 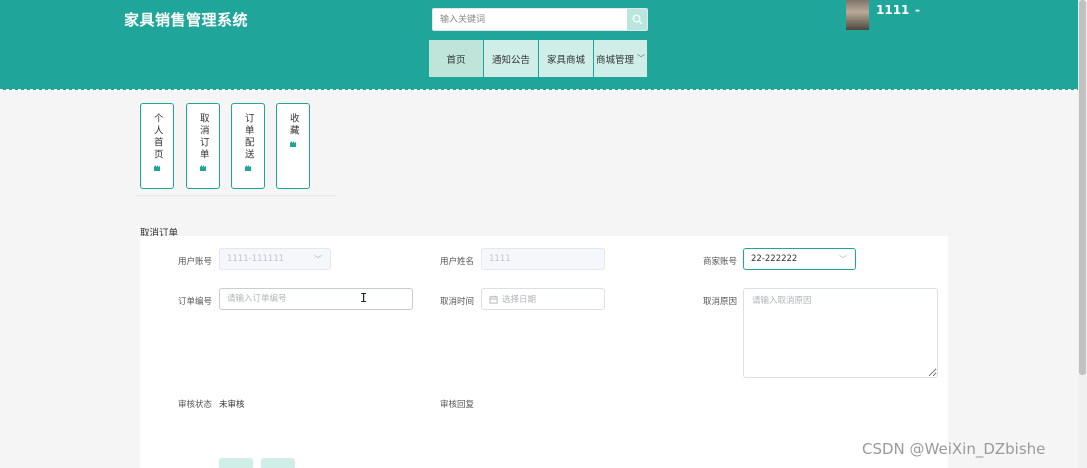 What do you see at coordinates (364, 298) in the screenshot?
I see `text-cursor: I` at bounding box center [364, 298].